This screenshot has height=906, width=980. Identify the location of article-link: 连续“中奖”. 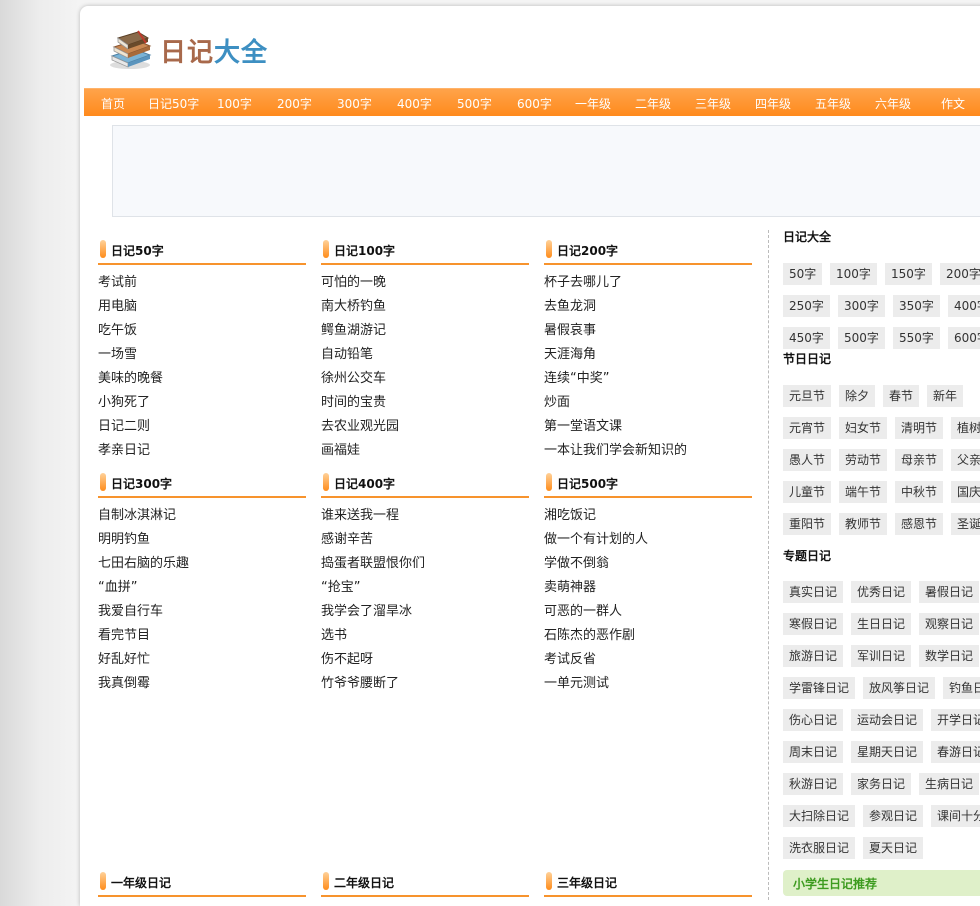
(648, 379).